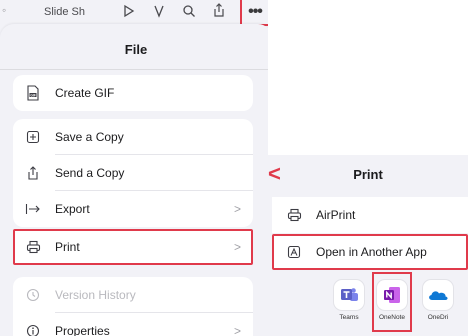  I want to click on onedrive-label: OneDri, so click(438, 317).